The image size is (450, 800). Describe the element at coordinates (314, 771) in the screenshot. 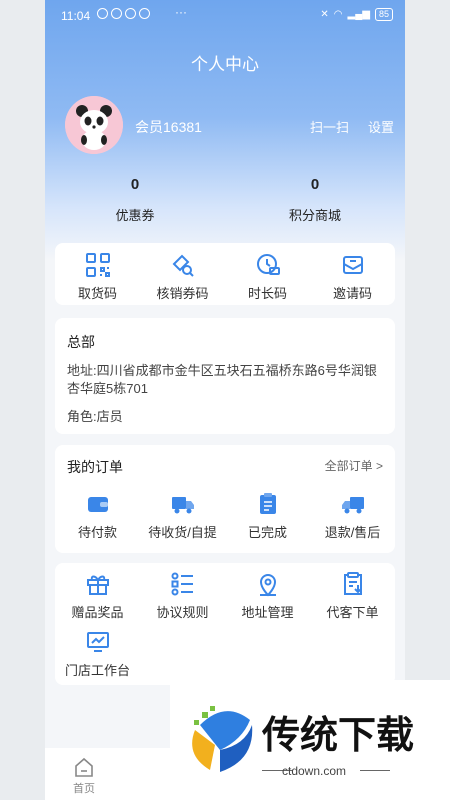

I see `watermark-url: ctdown.com` at that location.